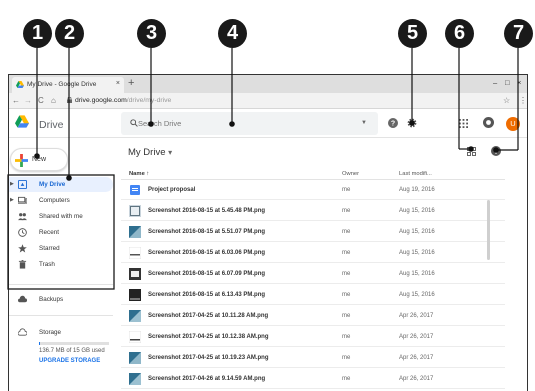  I want to click on browser-menu-icon: ⋮, so click(523, 100).